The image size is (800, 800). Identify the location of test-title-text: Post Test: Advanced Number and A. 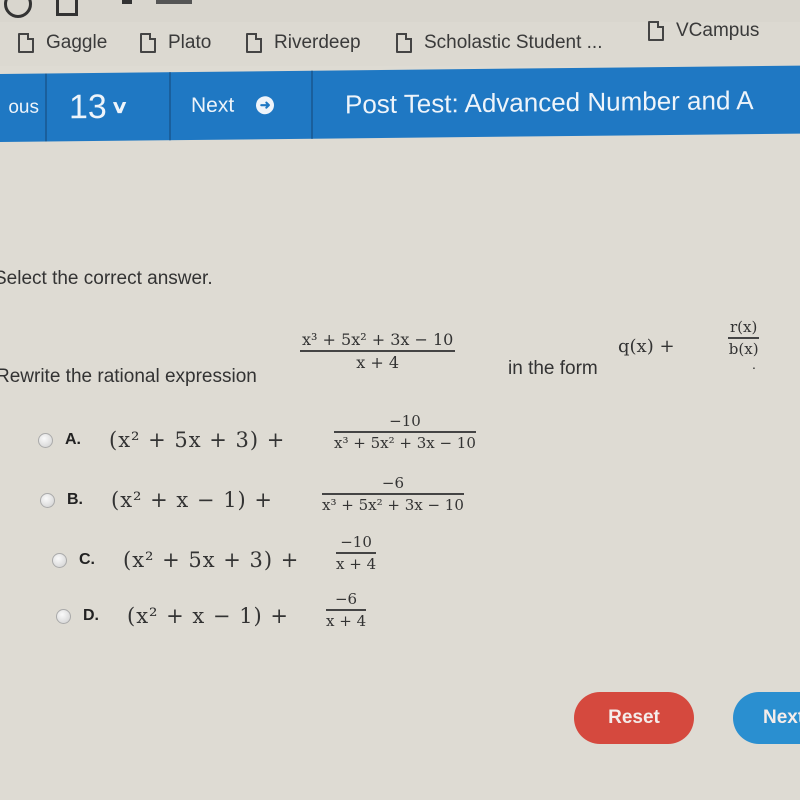
(549, 101).